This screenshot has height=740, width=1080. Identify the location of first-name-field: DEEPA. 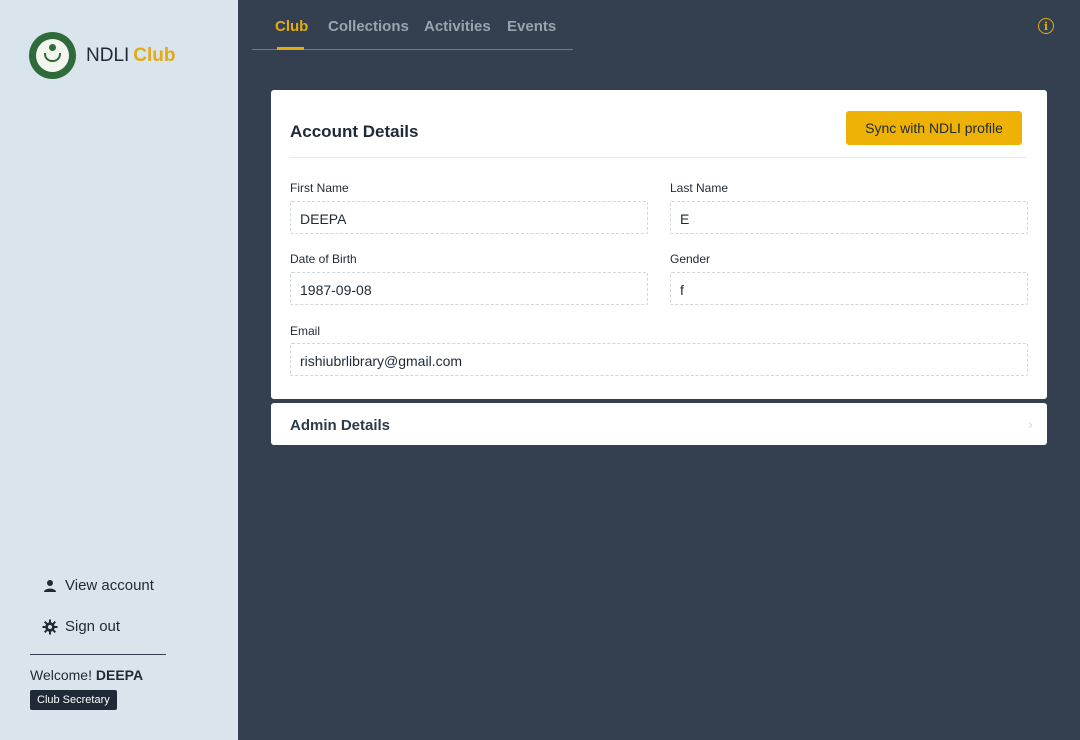
(469, 217).